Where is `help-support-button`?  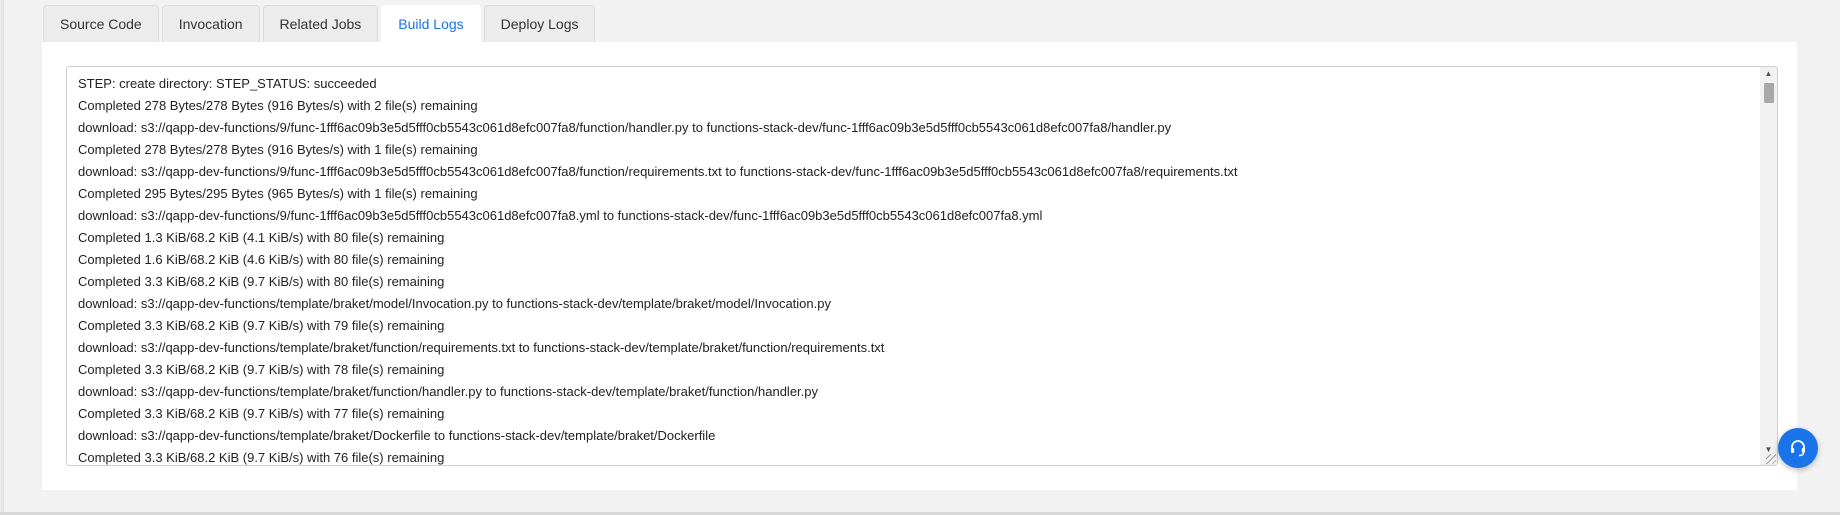
help-support-button is located at coordinates (1798, 448).